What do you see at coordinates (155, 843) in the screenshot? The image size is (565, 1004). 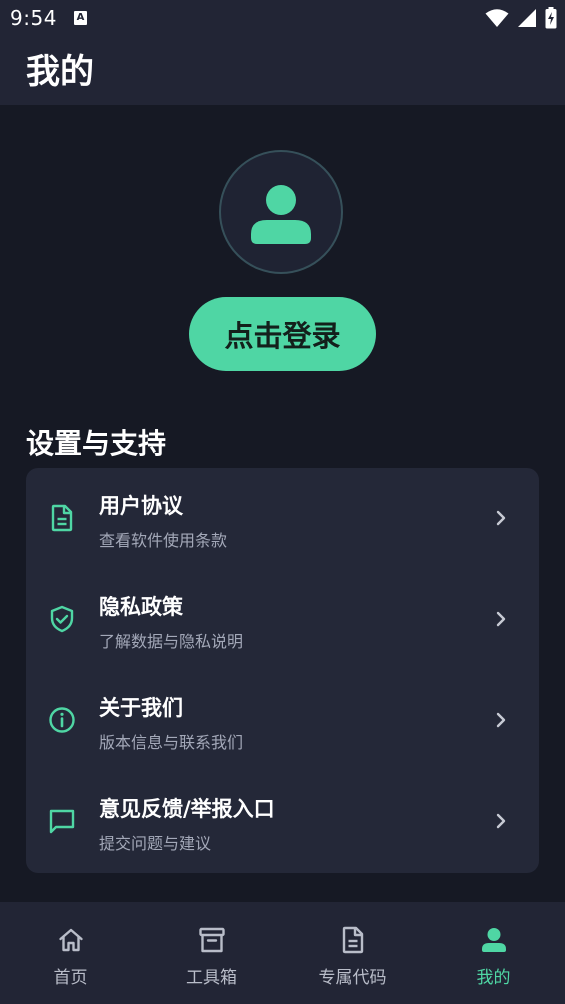 I see `settings-item-subtitle: 提交问题与建议` at bounding box center [155, 843].